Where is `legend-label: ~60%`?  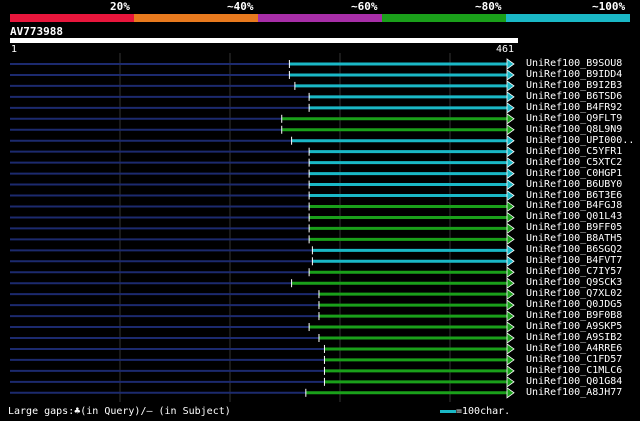
legend-label: ~60% is located at coordinates (364, 6).